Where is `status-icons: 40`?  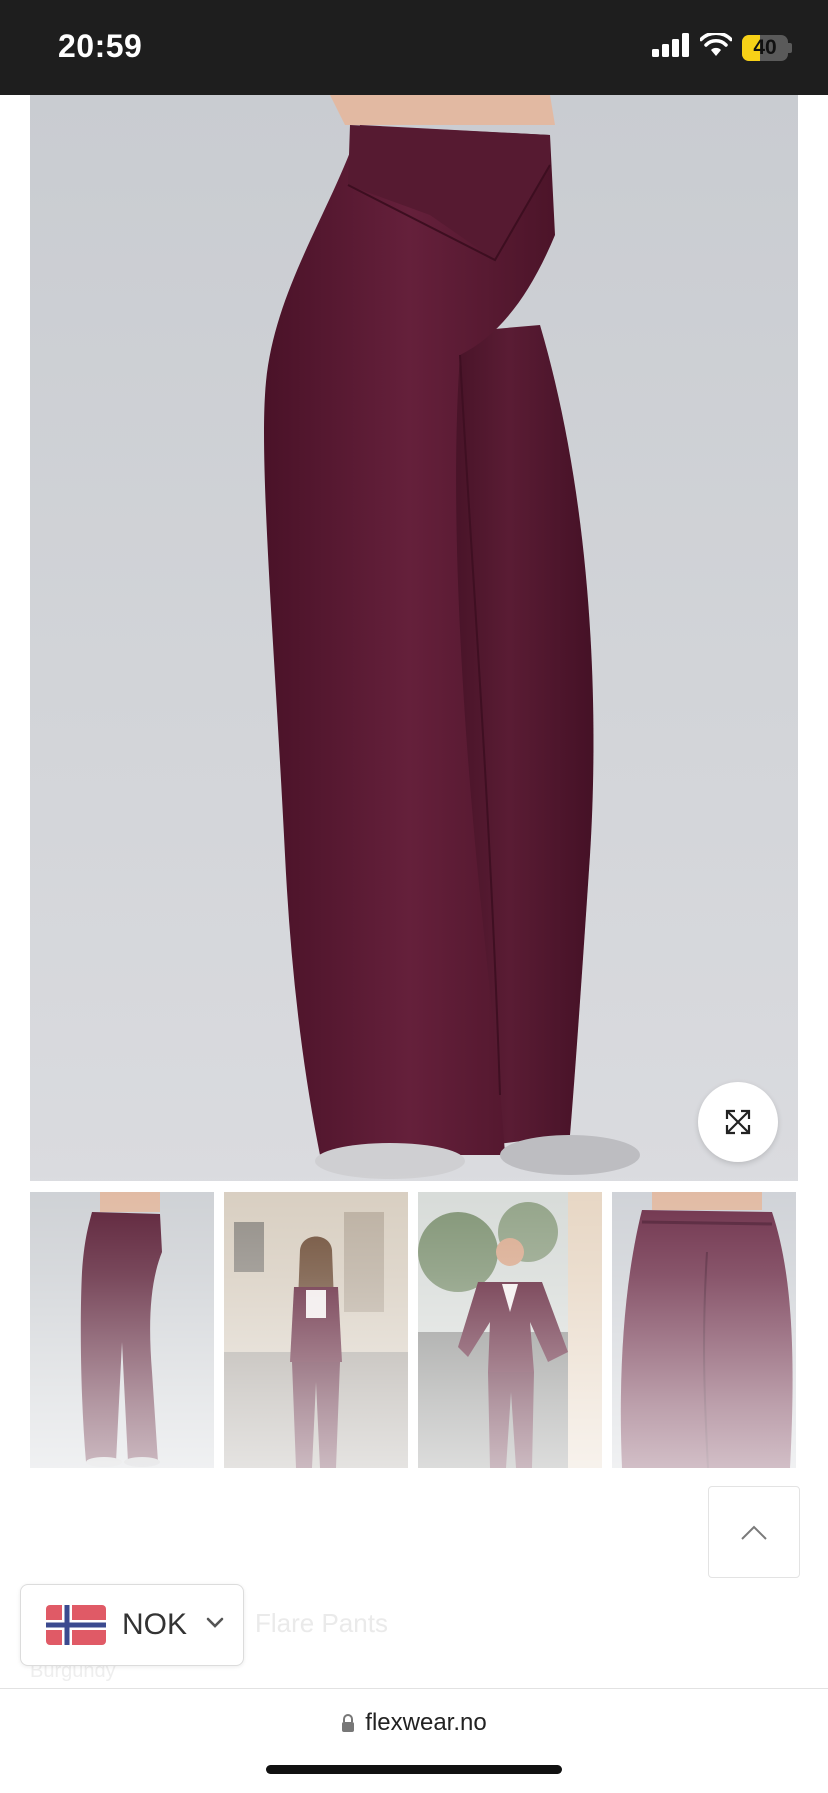
status-icons: 40 is located at coordinates (722, 46).